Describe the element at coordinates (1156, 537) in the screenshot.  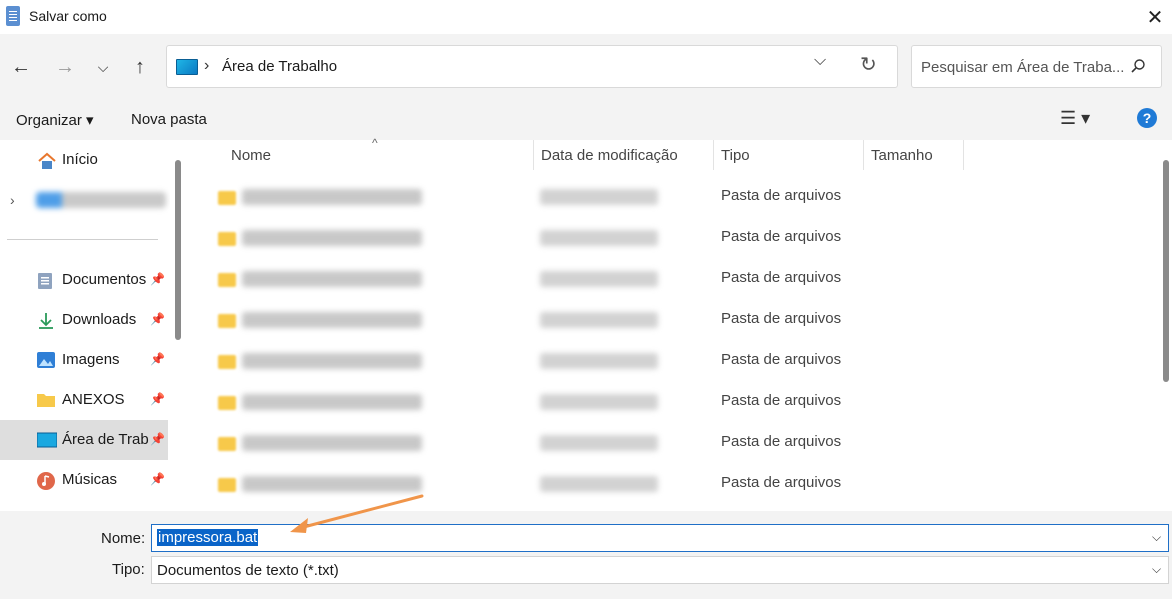
I see `file-name-dropdown-icon: ⌵` at that location.